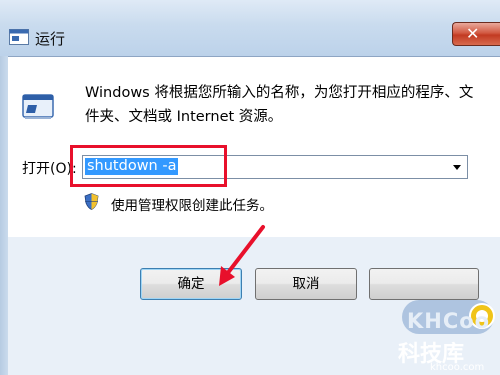 Image resolution: width=500 pixels, height=375 pixels. Describe the element at coordinates (192, 206) in the screenshot. I see `admin-privilege-note: 使用管理权限创建此任务。` at that location.